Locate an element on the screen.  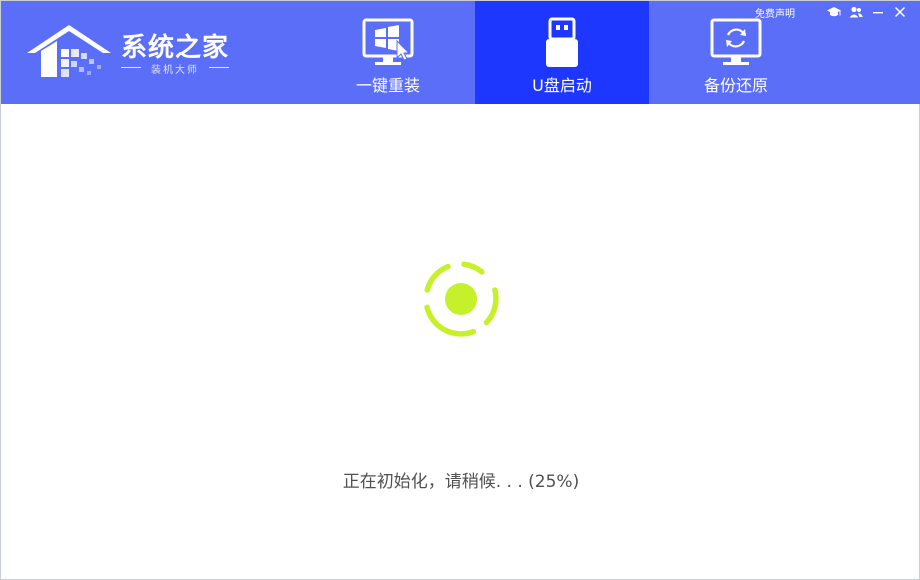
close-icon is located at coordinates (900, 12).